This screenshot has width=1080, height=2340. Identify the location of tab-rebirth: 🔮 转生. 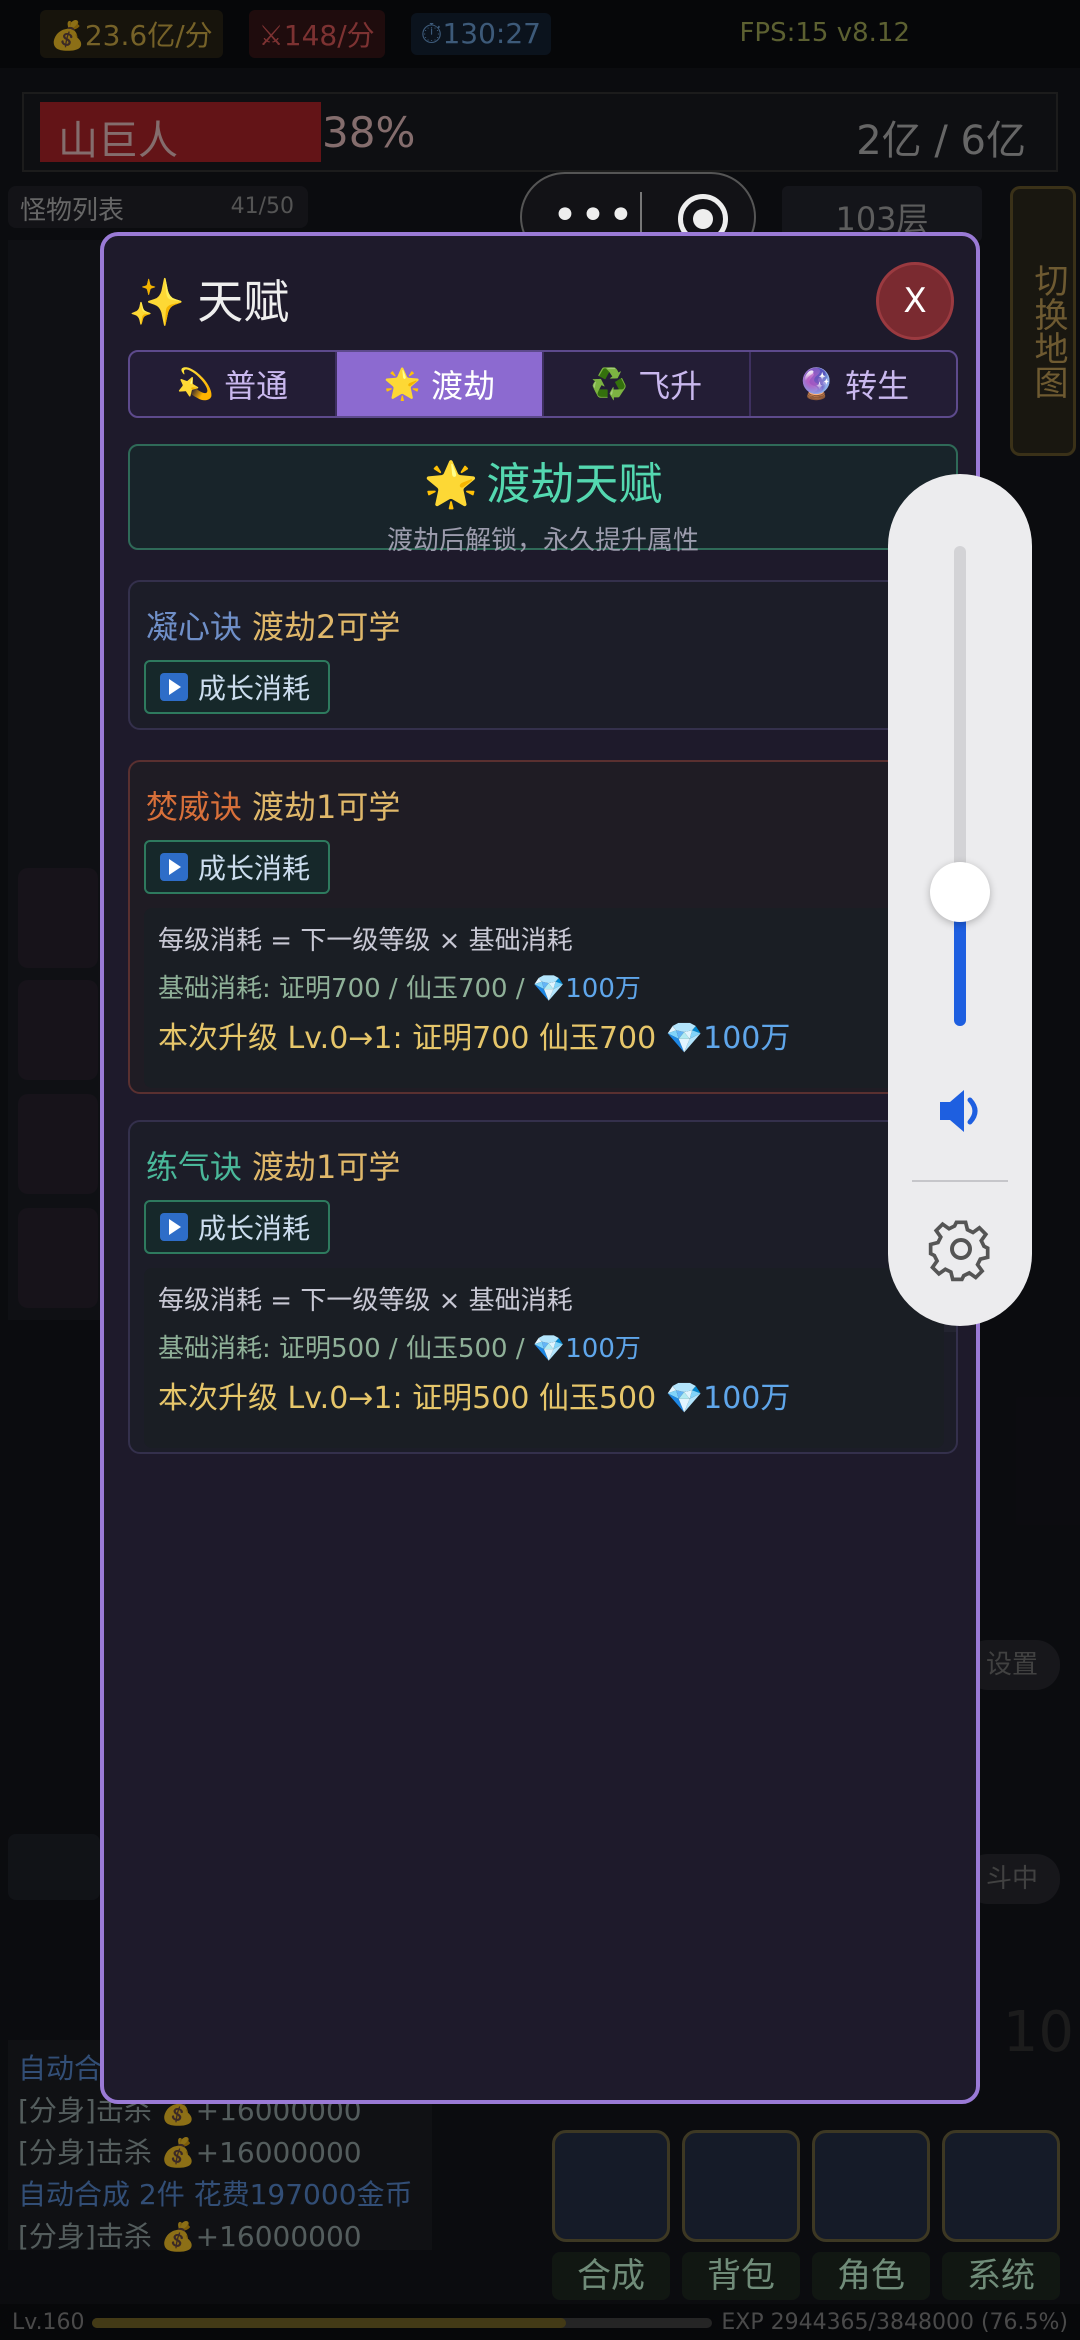
(853, 384).